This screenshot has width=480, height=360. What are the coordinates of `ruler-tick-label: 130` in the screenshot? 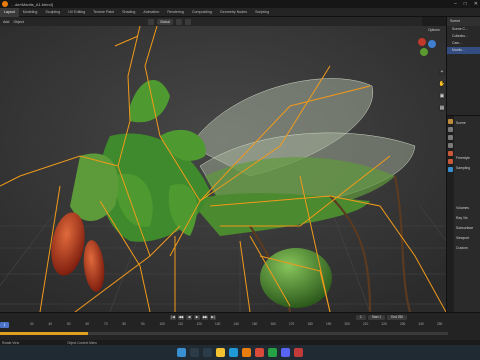 It's located at (218, 324).